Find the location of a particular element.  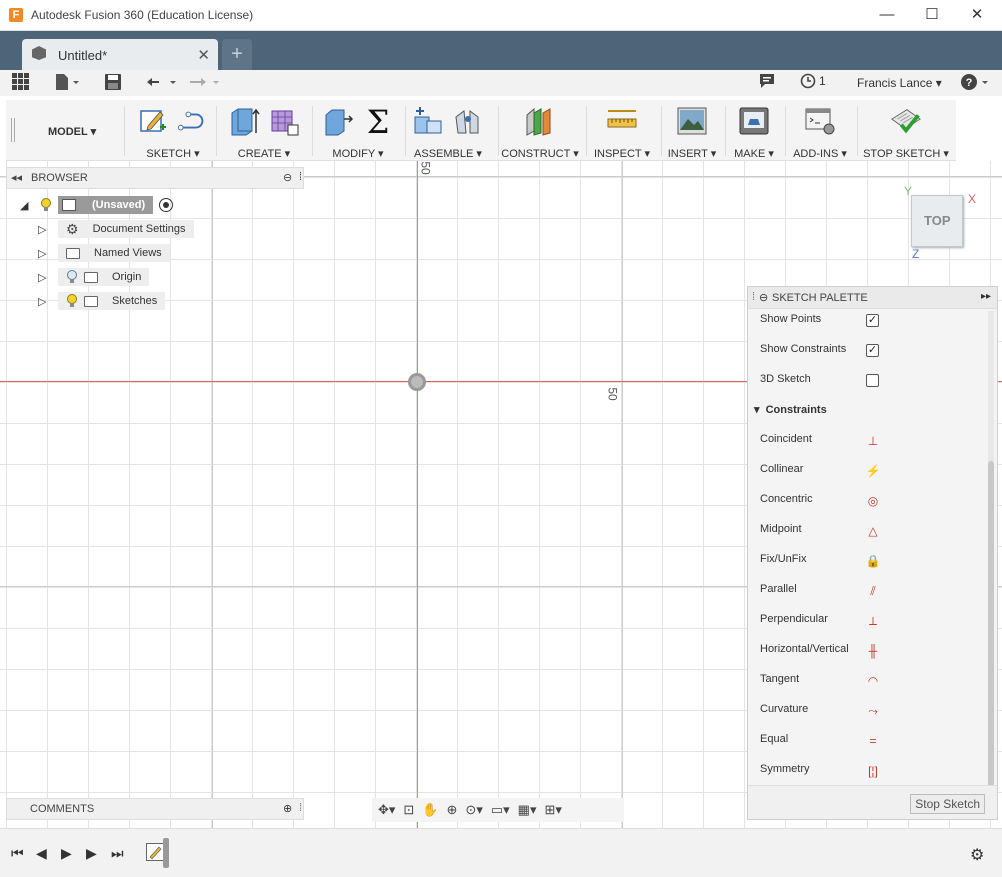

notifications-icon is located at coordinates (767, 83).